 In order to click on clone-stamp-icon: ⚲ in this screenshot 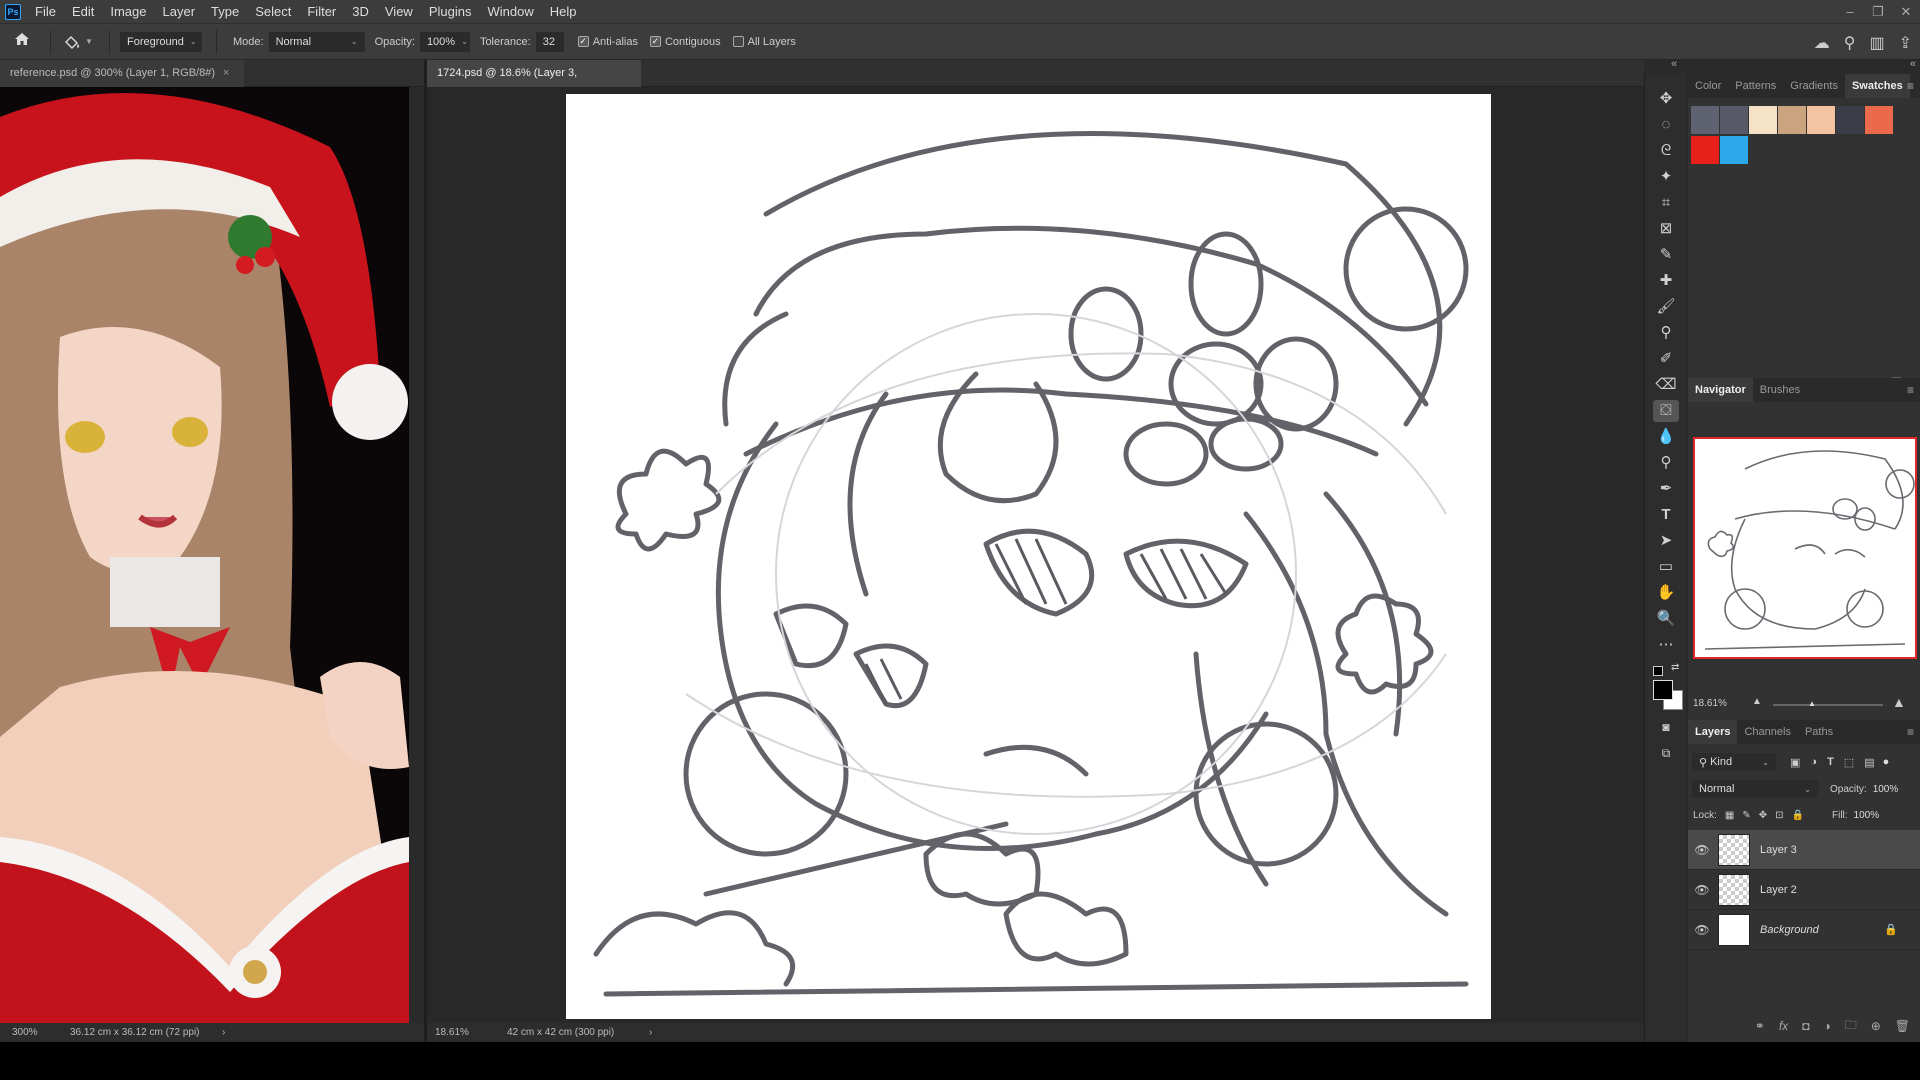, I will do `click(1666, 333)`.